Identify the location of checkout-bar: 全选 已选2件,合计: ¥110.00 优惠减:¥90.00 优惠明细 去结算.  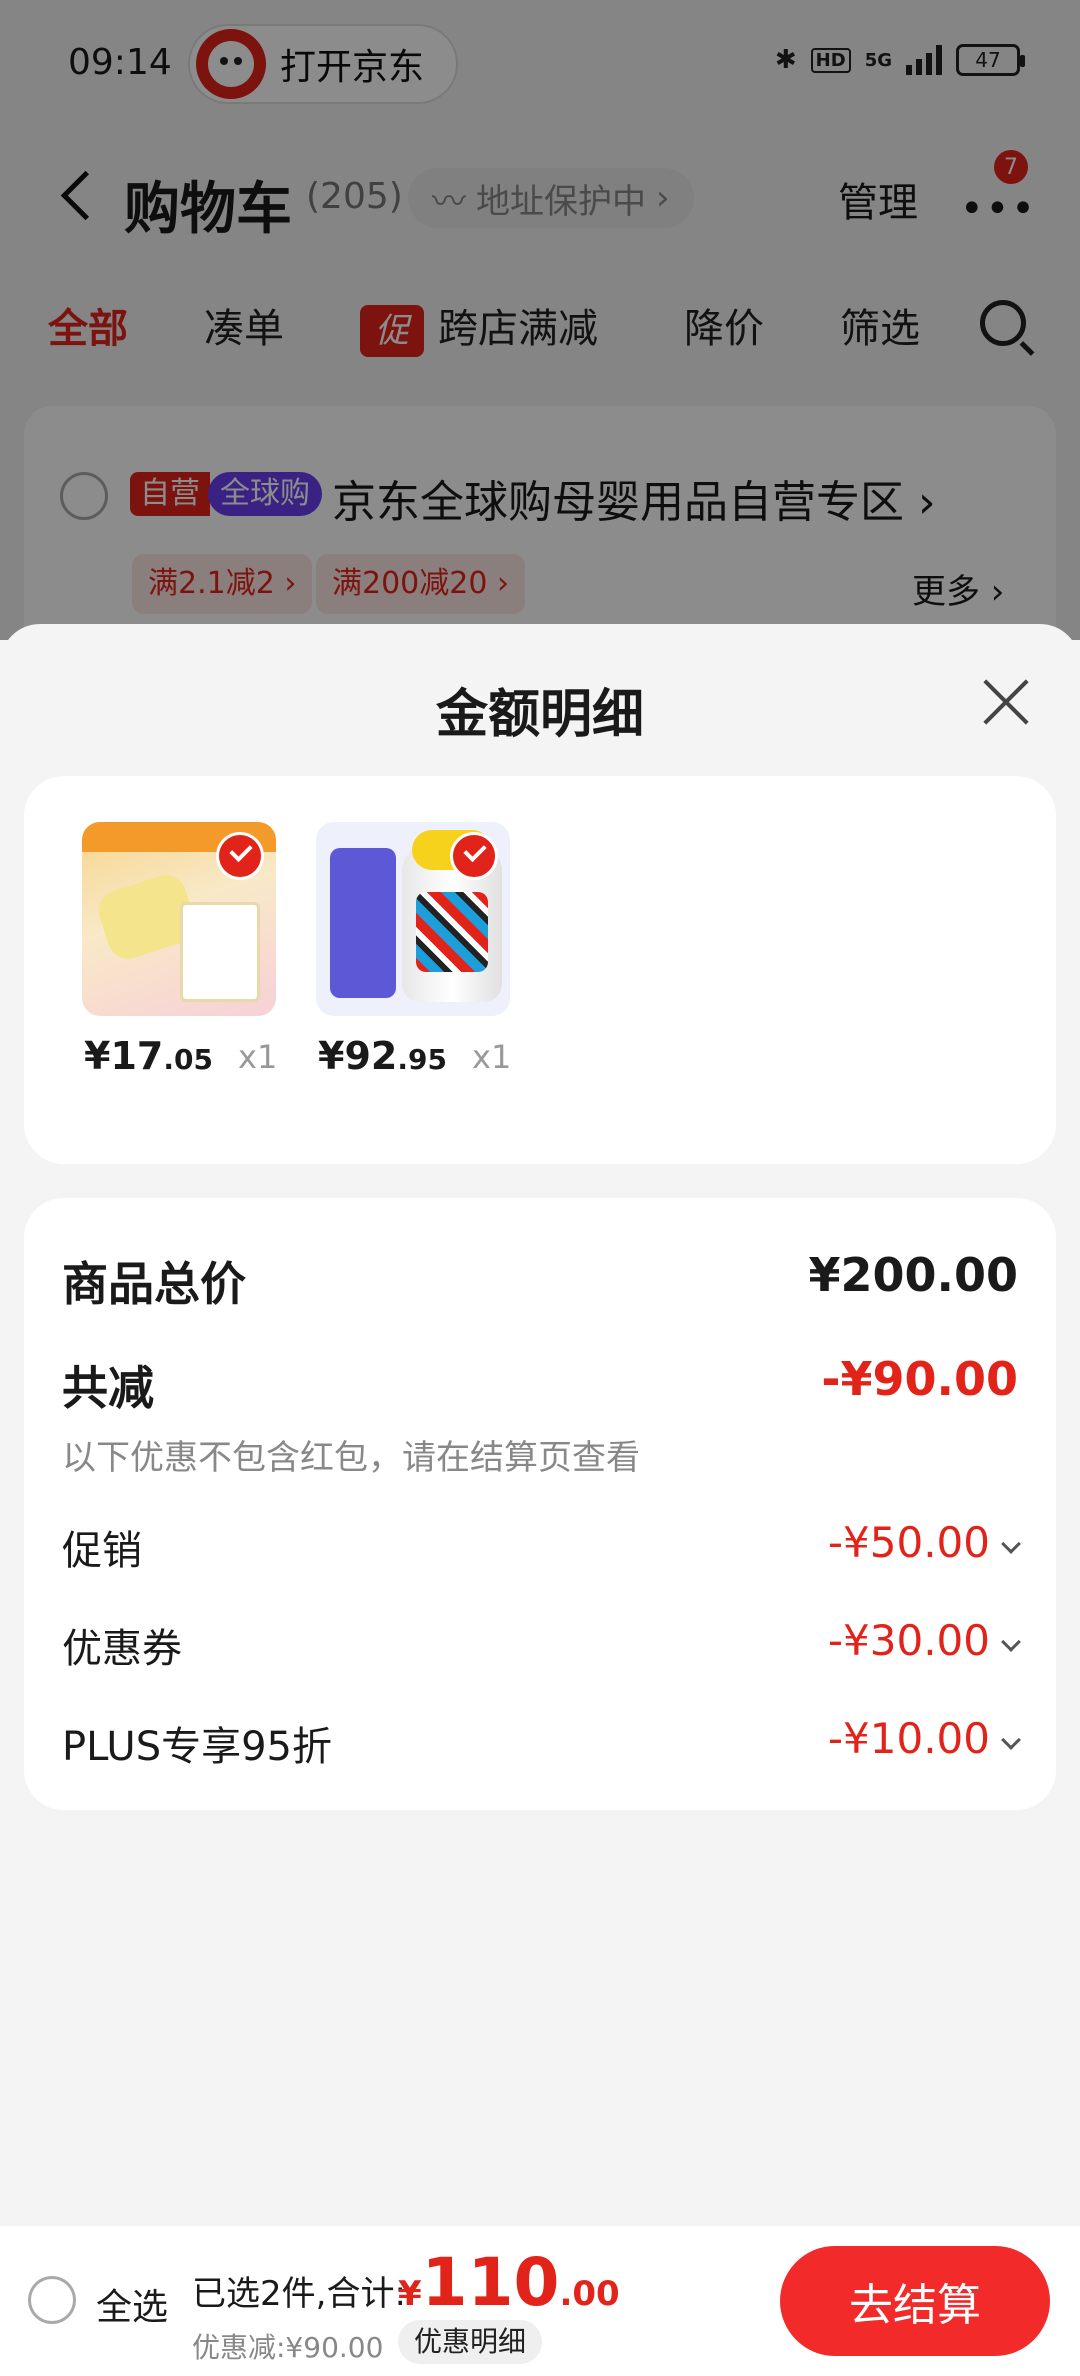
(540, 2301).